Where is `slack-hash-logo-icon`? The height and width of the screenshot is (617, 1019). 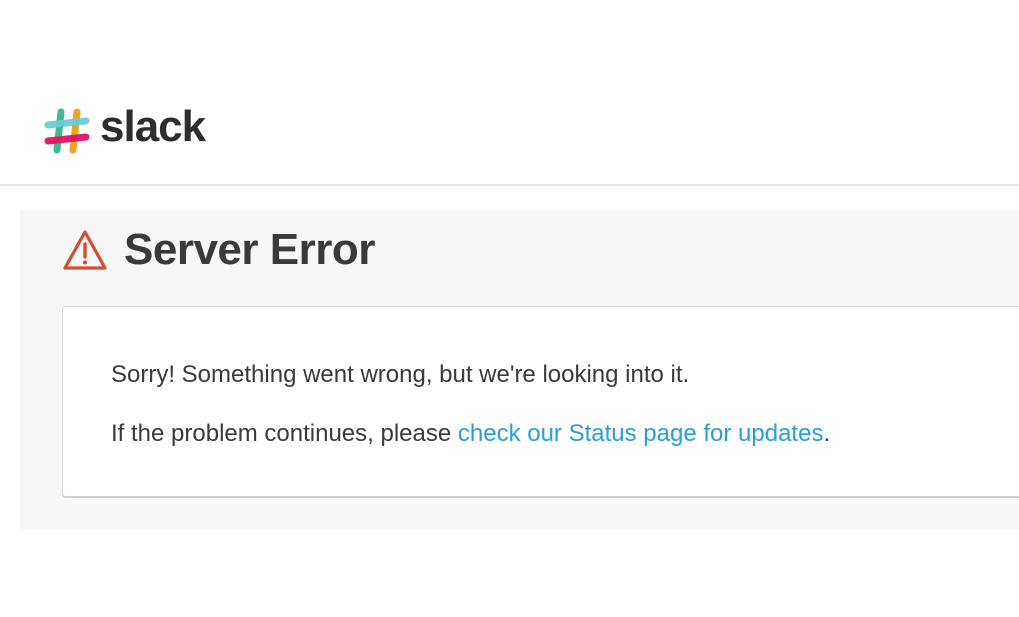 slack-hash-logo-icon is located at coordinates (67, 131).